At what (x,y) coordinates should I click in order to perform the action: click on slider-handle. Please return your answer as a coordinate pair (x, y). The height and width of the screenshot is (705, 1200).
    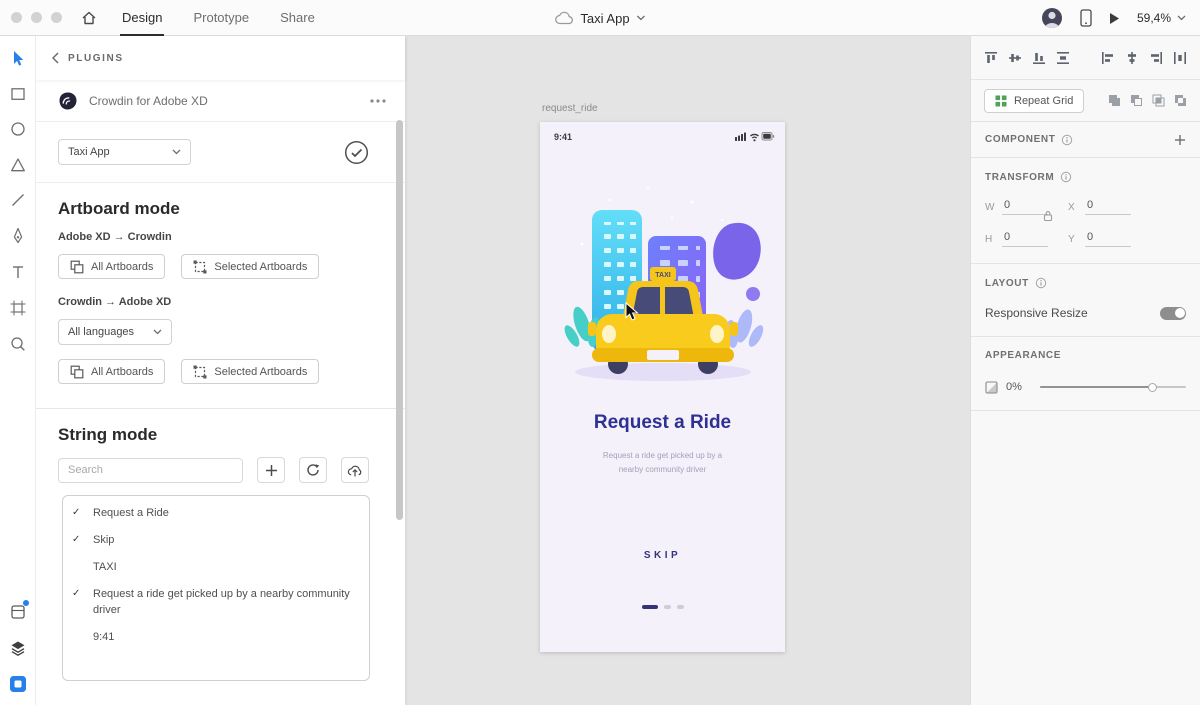
    Looking at the image, I should click on (1153, 387).